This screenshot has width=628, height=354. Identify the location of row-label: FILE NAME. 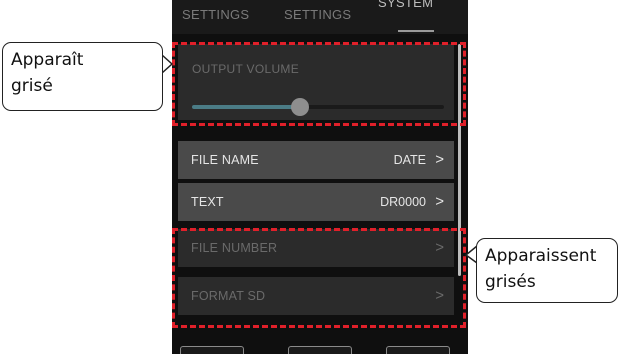
(225, 160).